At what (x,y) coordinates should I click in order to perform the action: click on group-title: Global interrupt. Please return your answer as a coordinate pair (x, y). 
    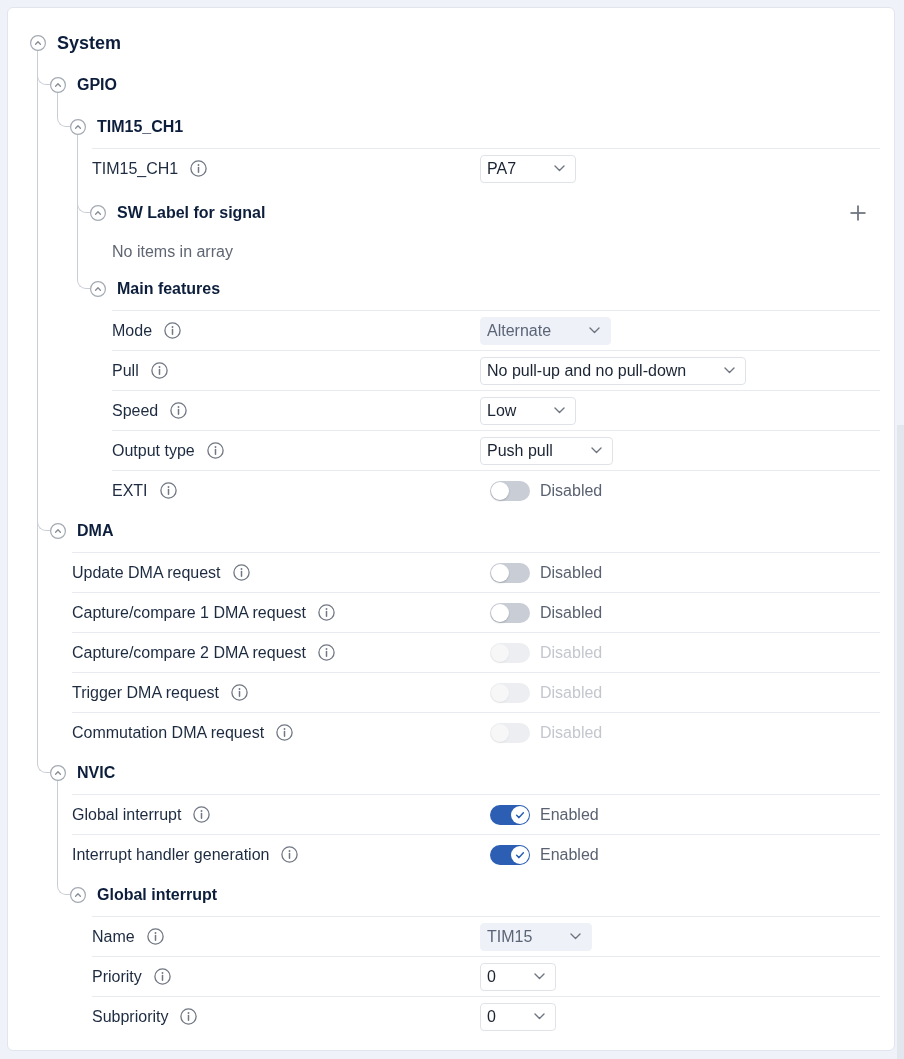
    Looking at the image, I should click on (157, 895).